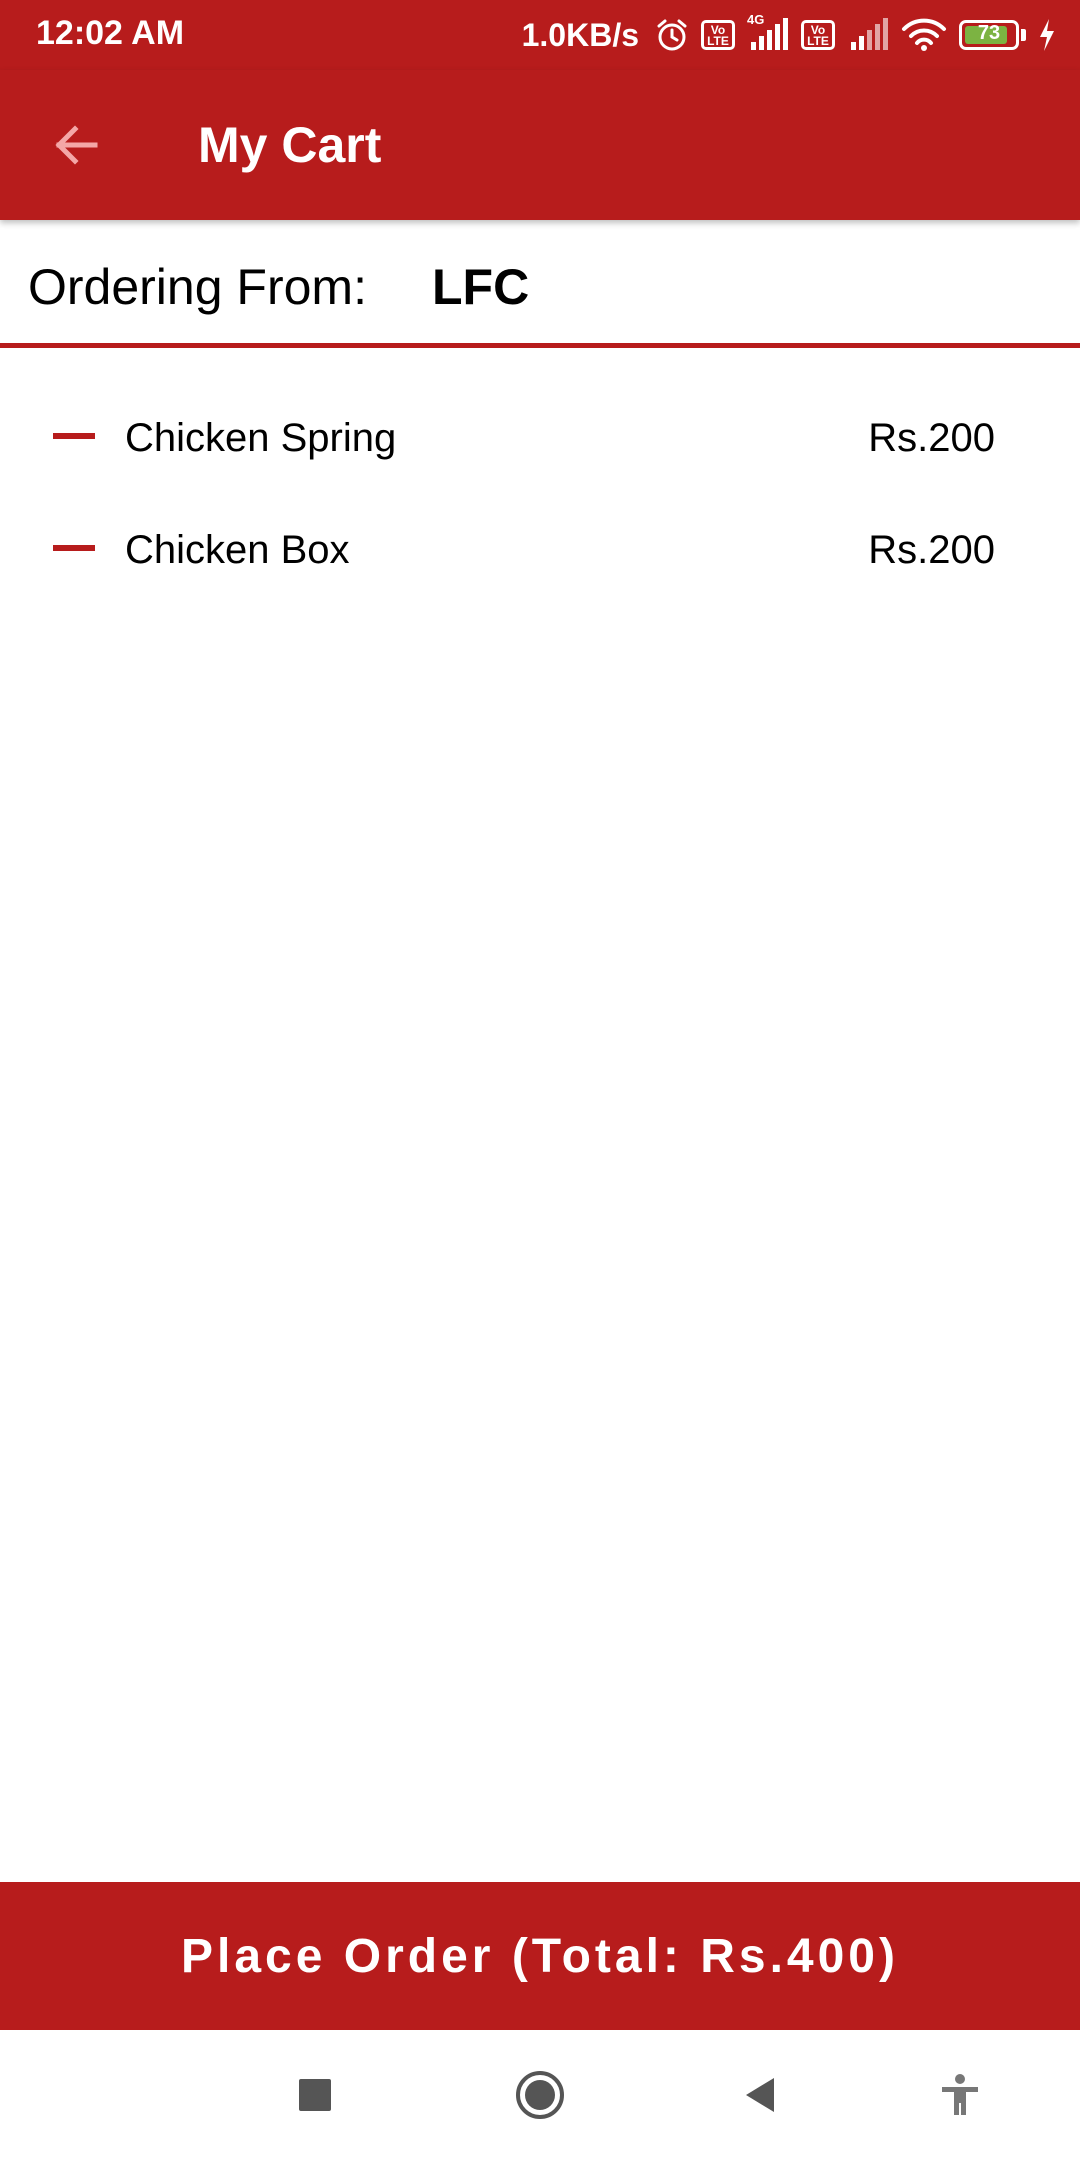 The image size is (1080, 2160). I want to click on charging-icon, so click(1047, 35).